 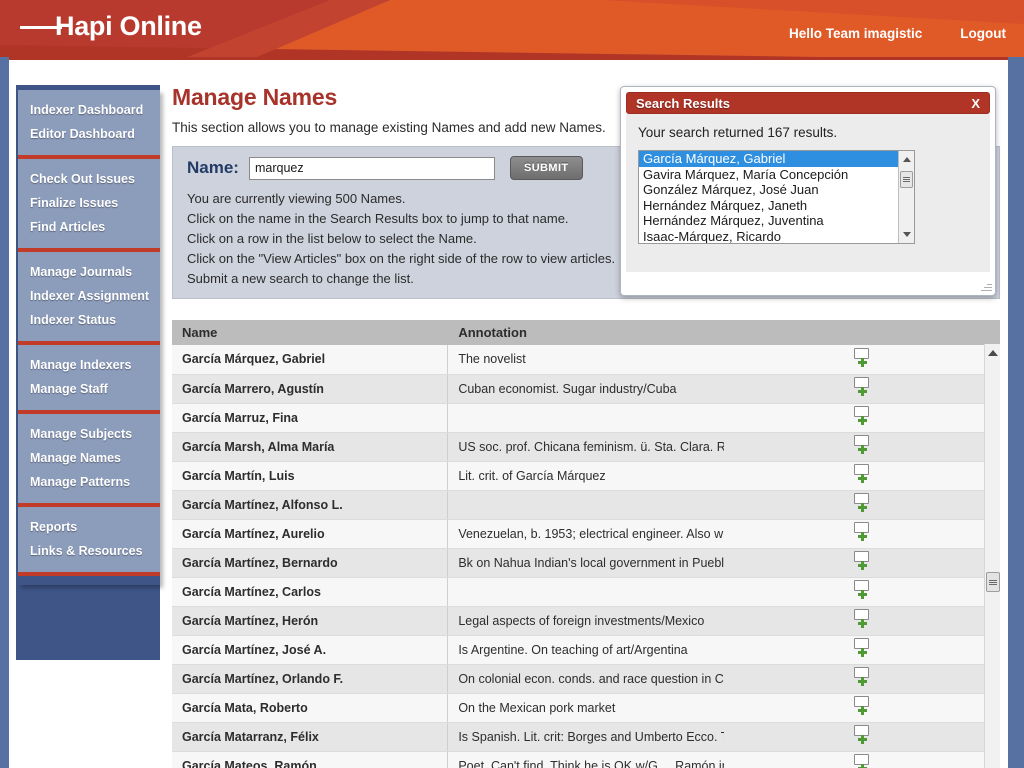 I want to click on sidebar-item-manage-names: Manage Names, so click(x=89, y=458).